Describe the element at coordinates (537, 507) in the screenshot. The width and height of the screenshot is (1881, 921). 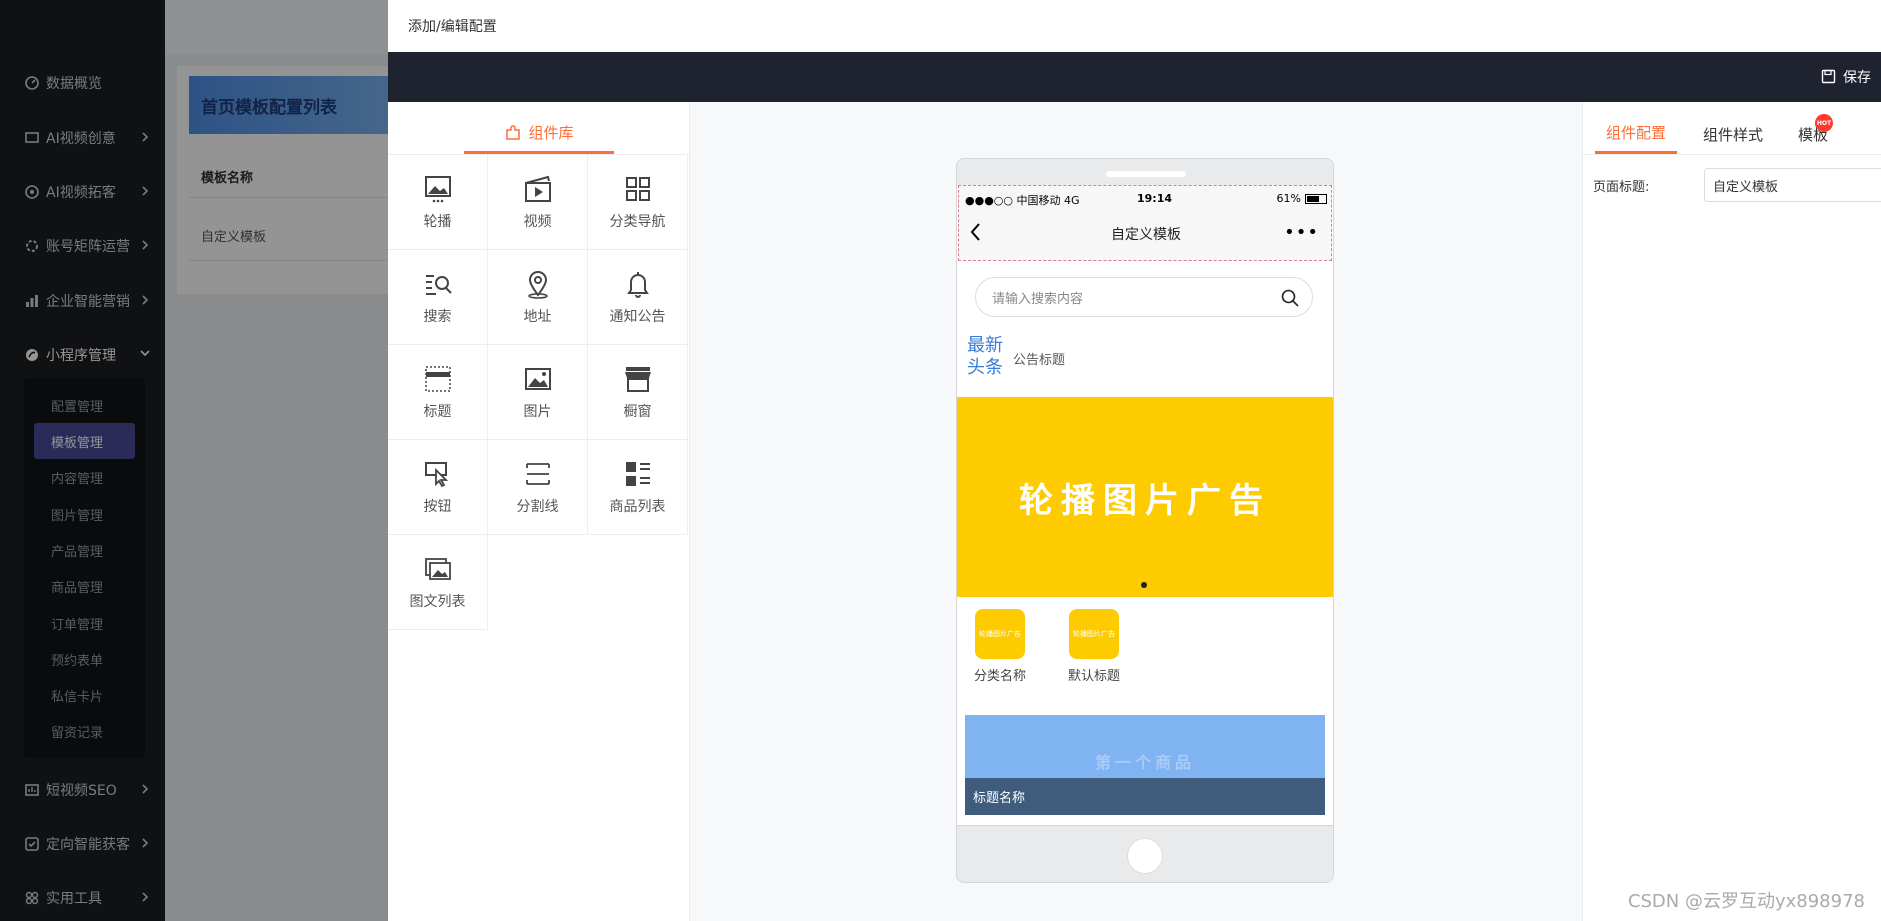
I see `component-label: 分割线` at that location.